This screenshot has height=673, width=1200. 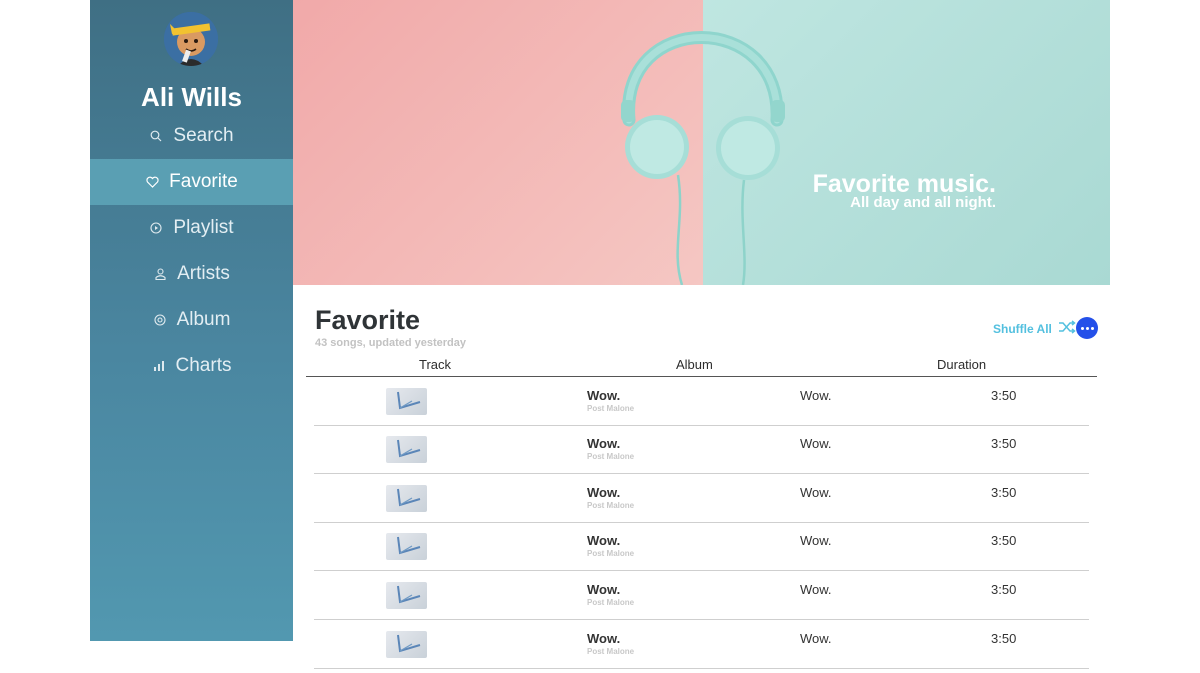 What do you see at coordinates (368, 320) in the screenshot?
I see `page-title: Favorite` at bounding box center [368, 320].